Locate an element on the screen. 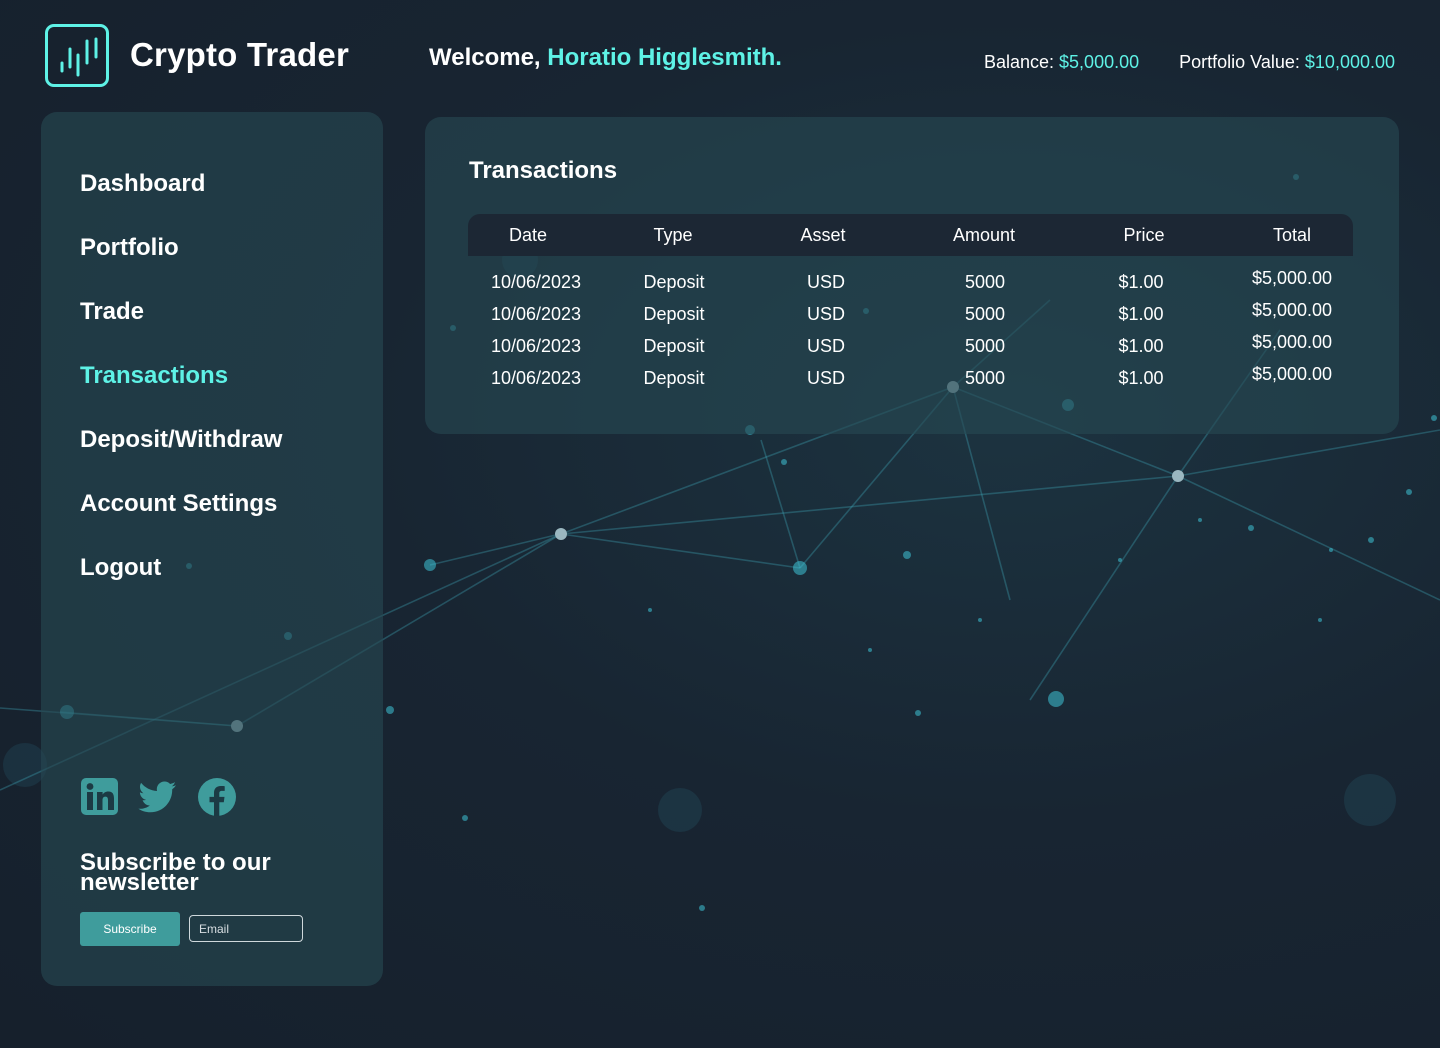 Image resolution: width=1440 pixels, height=1048 pixels. user-name: Horatio Higglesmith. is located at coordinates (664, 57).